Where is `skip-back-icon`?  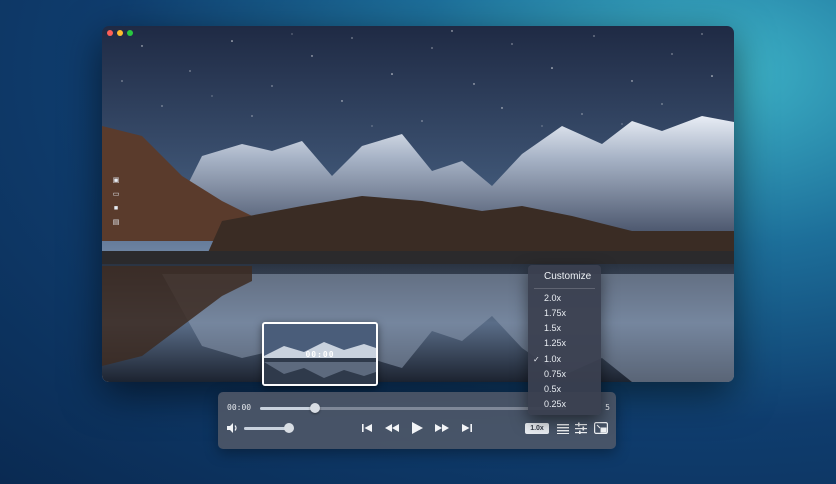 skip-back-icon is located at coordinates (367, 428).